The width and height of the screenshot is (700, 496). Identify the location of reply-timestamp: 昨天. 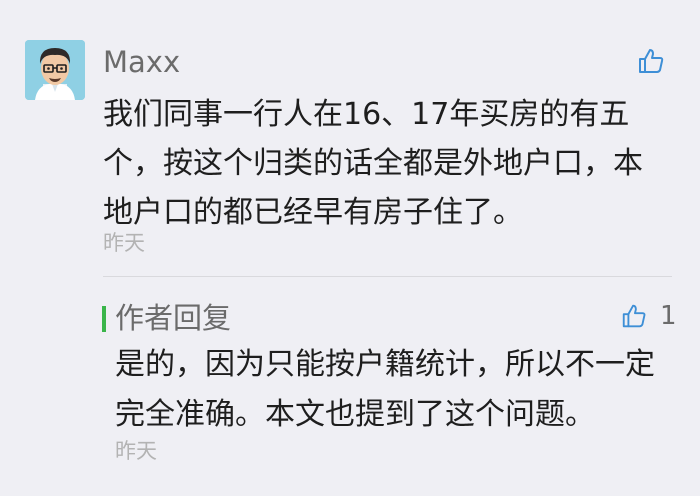
(136, 451).